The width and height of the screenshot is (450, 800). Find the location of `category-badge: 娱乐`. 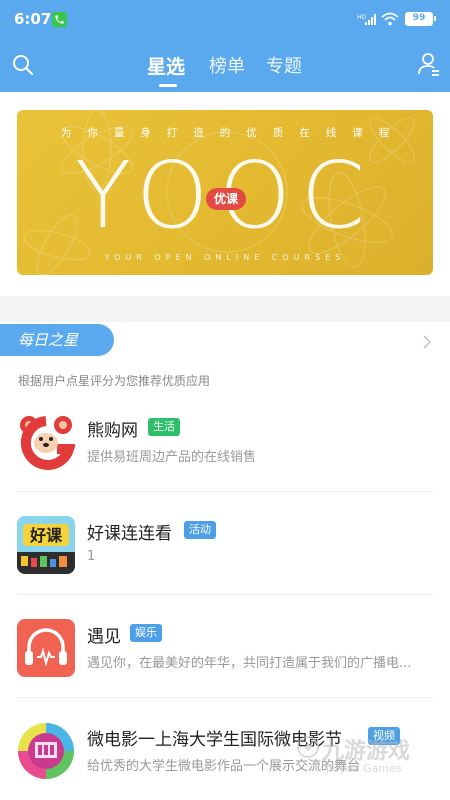

category-badge: 娱乐 is located at coordinates (146, 633).